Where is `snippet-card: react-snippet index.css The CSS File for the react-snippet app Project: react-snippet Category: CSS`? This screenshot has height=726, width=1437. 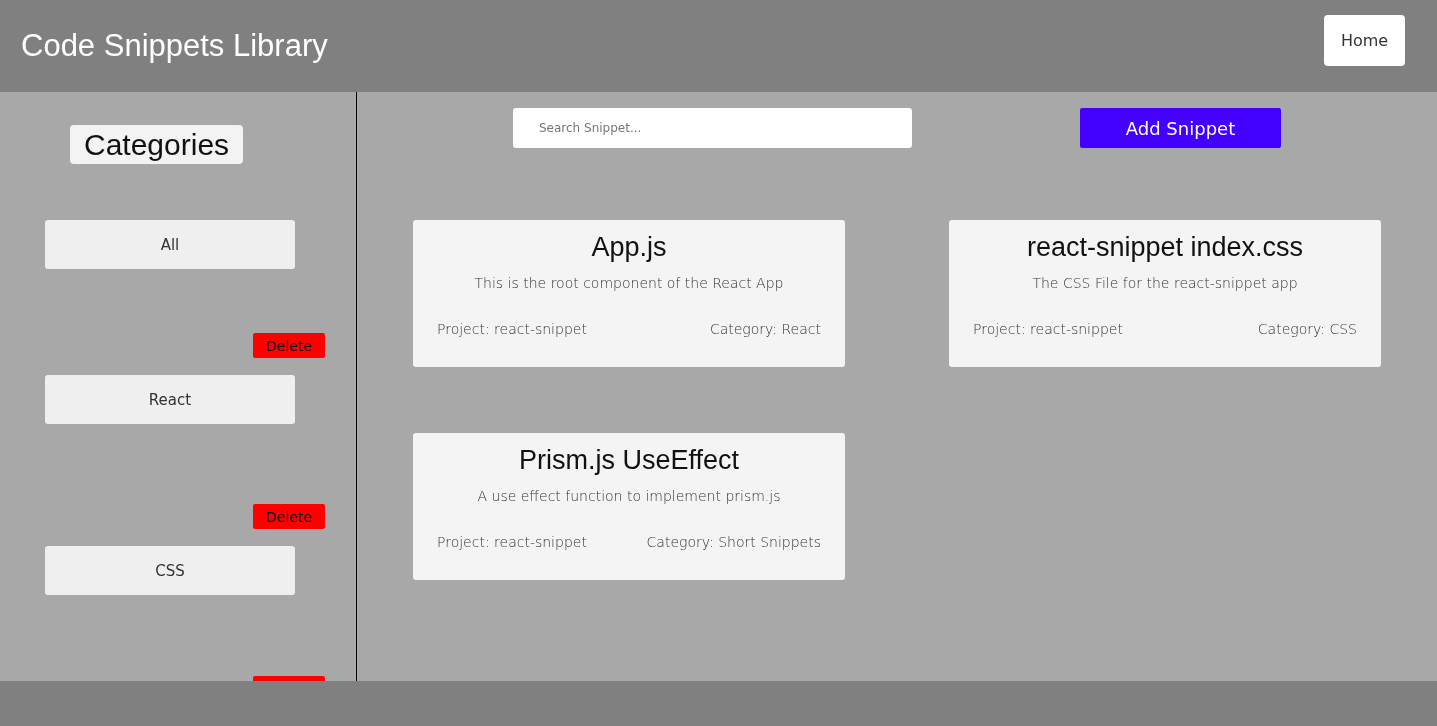 snippet-card: react-snippet index.css The CSS File for the react-snippet app Project: react-snippet Category: CSS is located at coordinates (1165, 293).